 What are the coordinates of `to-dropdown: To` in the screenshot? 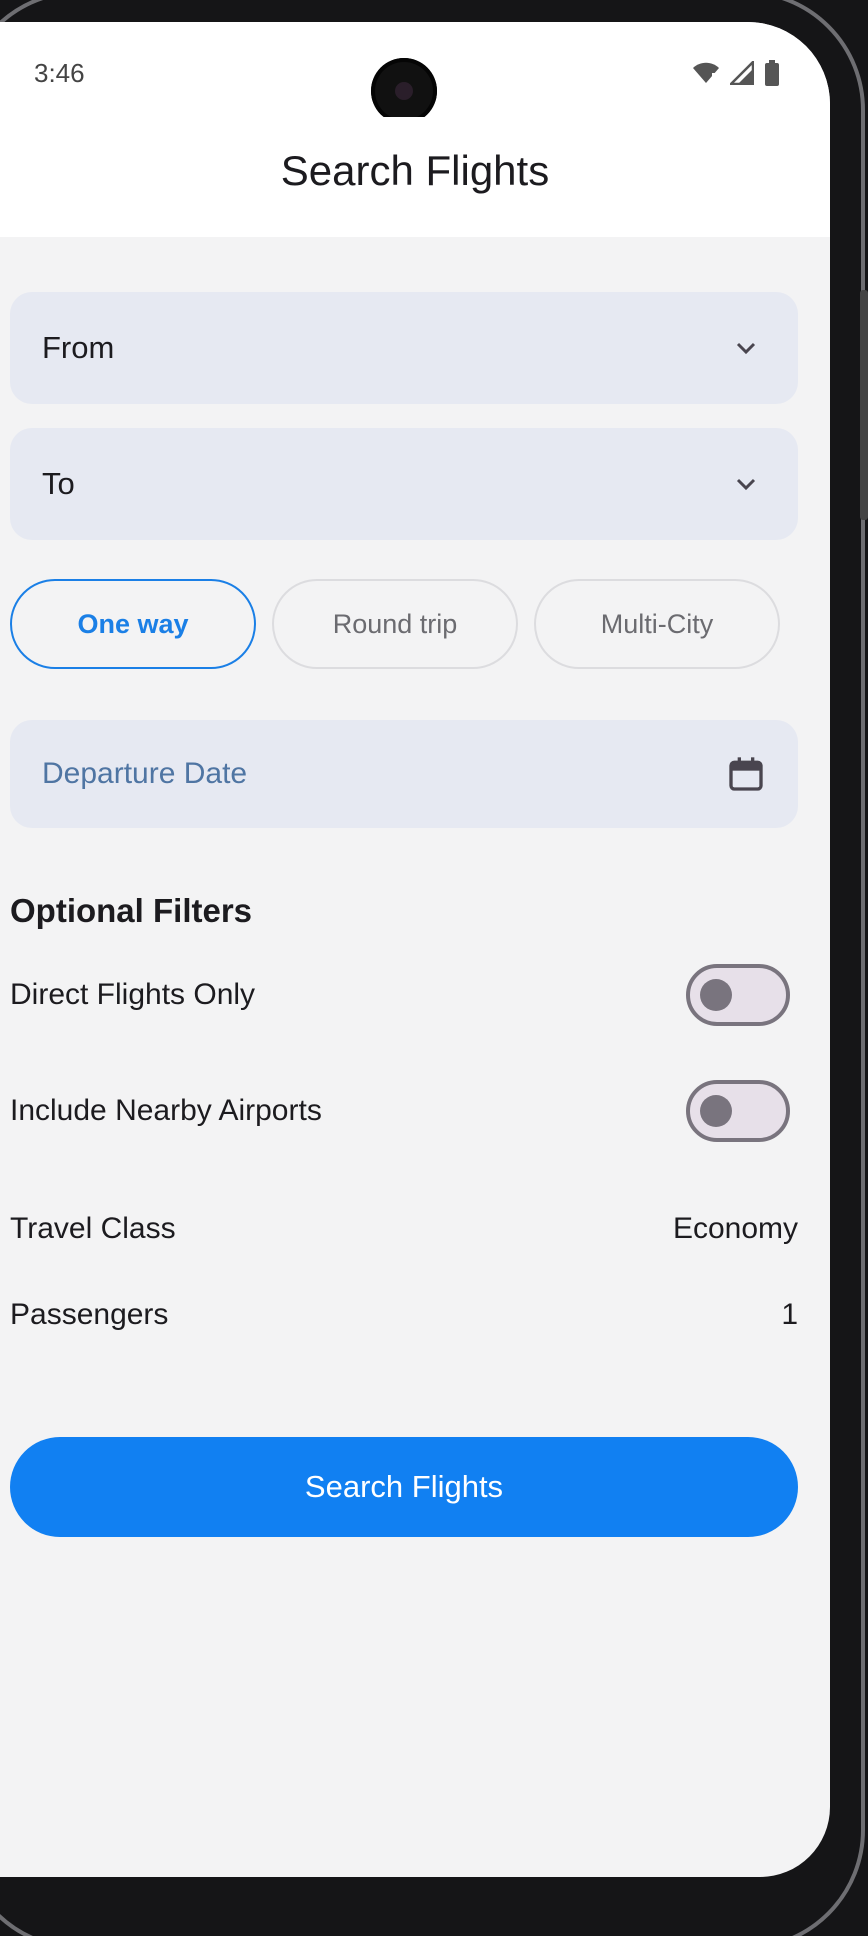 It's located at (404, 484).